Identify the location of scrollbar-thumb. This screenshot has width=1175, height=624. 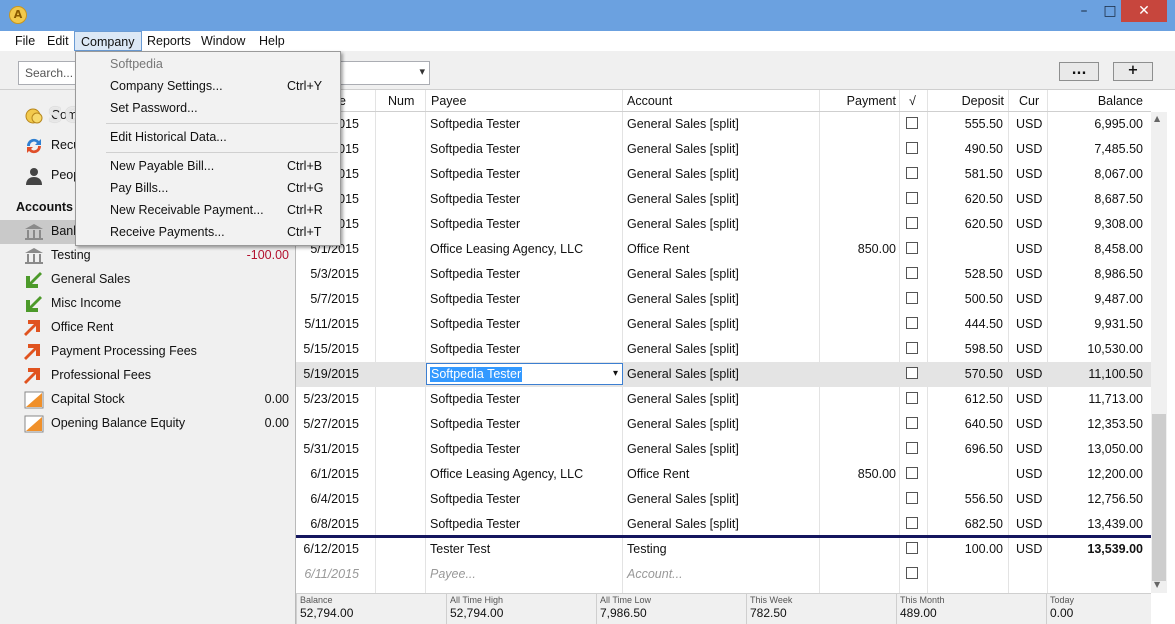
(1159, 497).